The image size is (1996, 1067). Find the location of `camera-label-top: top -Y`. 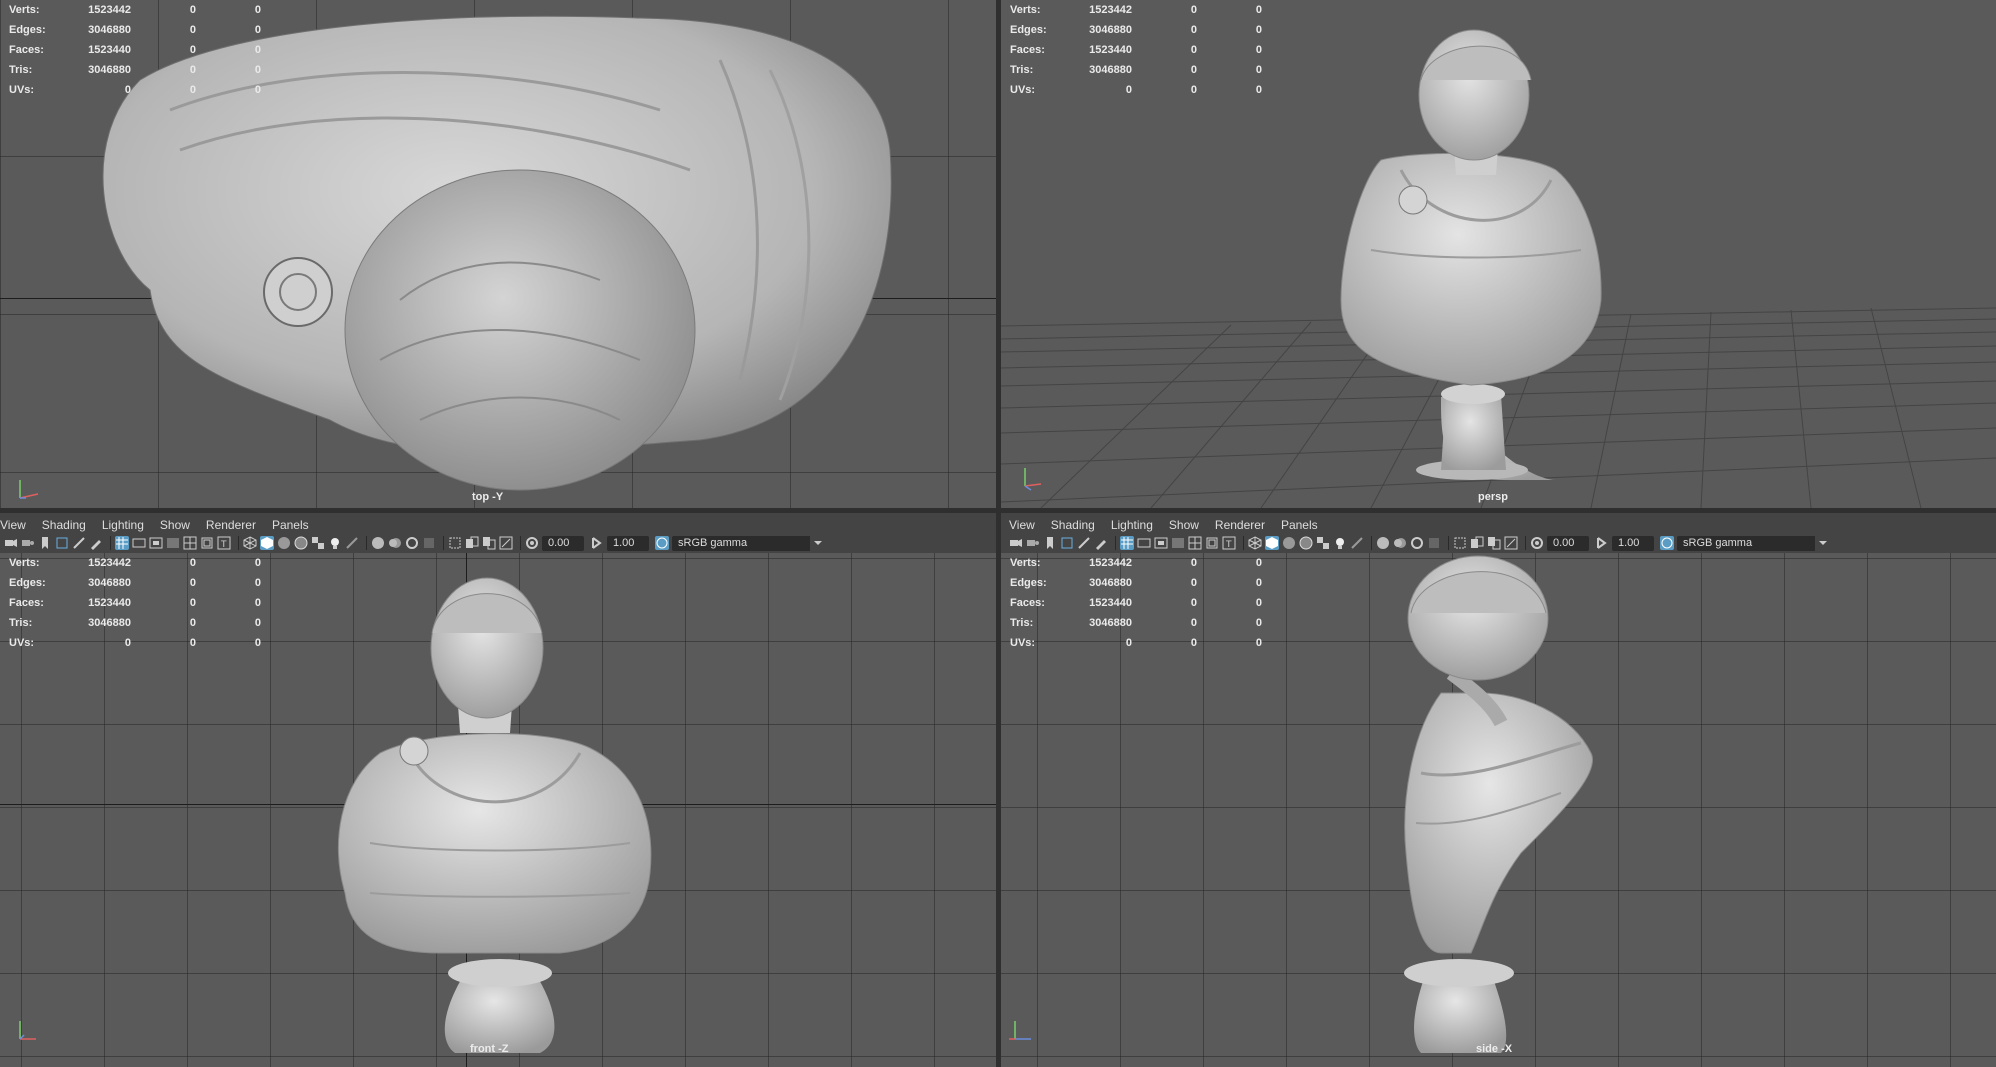

camera-label-top: top -Y is located at coordinates (488, 497).